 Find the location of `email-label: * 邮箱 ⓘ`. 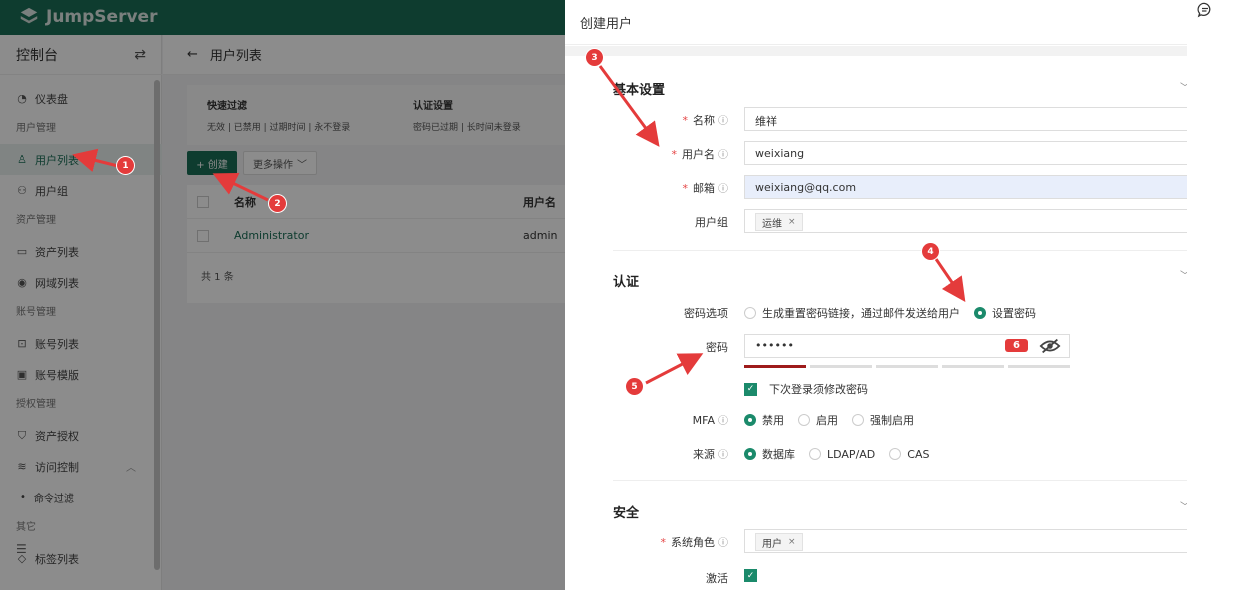

email-label: * 邮箱 ⓘ is located at coordinates (705, 188).